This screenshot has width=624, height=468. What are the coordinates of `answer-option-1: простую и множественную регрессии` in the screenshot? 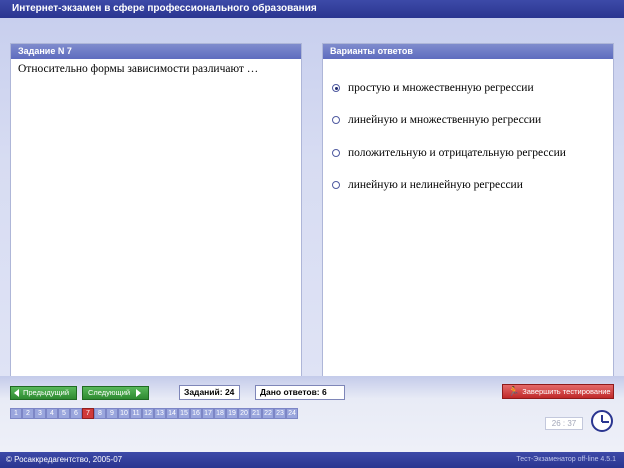 It's located at (433, 88).